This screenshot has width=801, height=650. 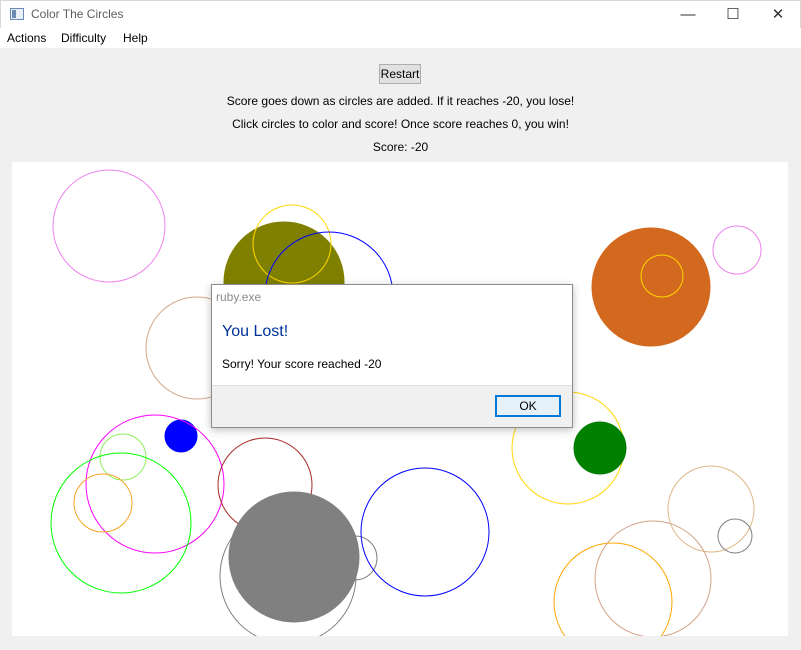 What do you see at coordinates (255, 331) in the screenshot?
I see `dialog-heading: You Lost!` at bounding box center [255, 331].